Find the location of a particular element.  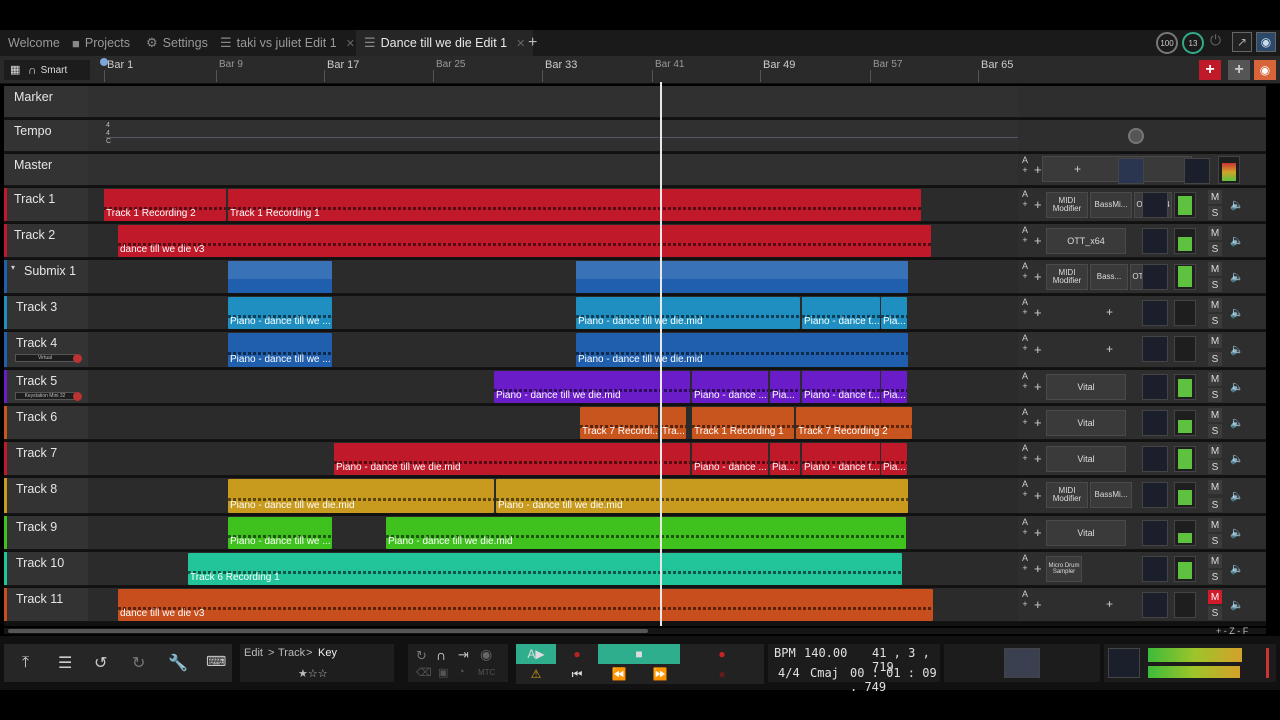

stop-button: ■ is located at coordinates (639, 654).